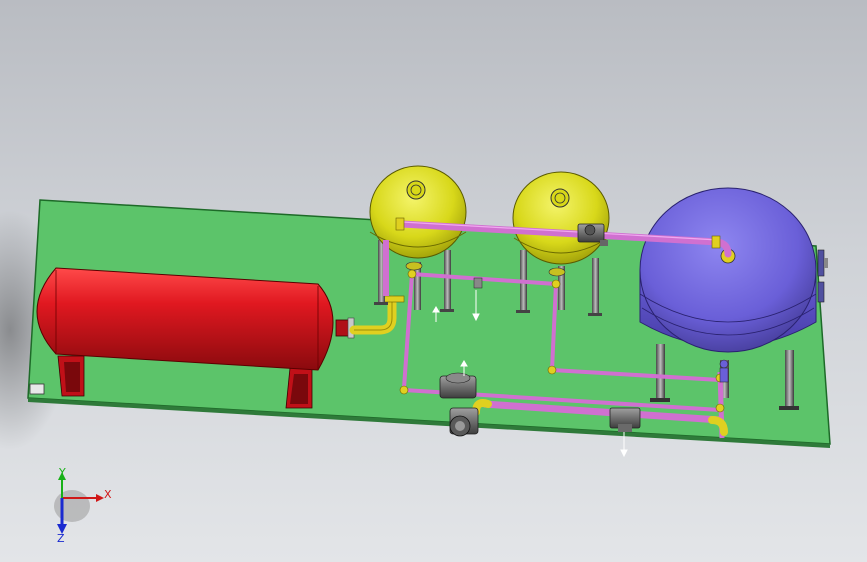 This screenshot has width=867, height=562. What do you see at coordinates (724, 371) in the screenshot?
I see `blue-tank-gauge` at bounding box center [724, 371].